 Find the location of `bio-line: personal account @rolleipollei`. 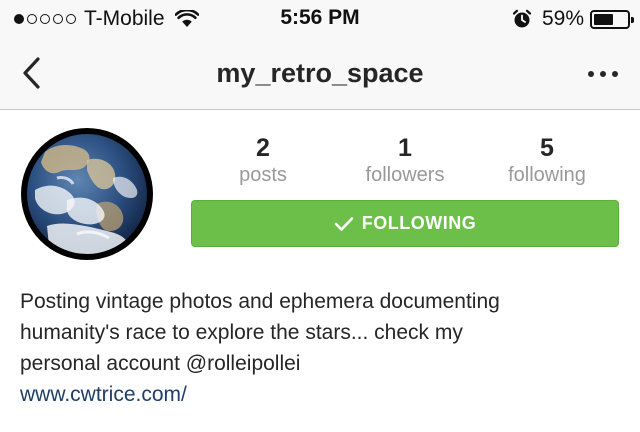

bio-line: personal account @rolleipollei is located at coordinates (160, 363).